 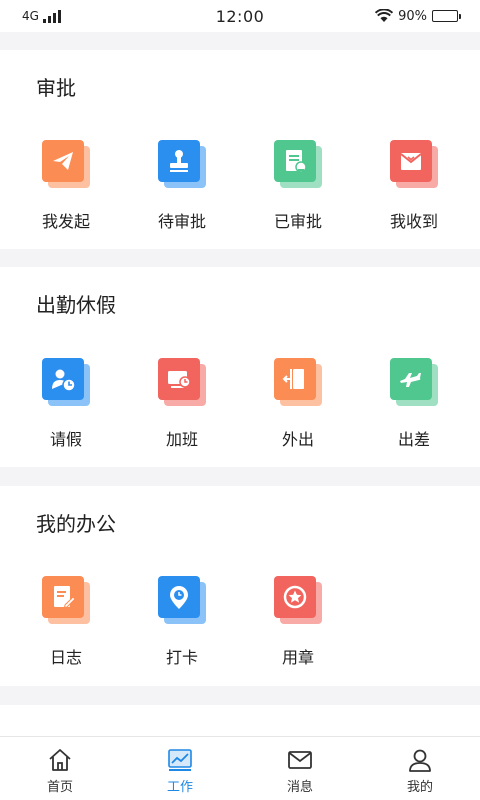 I want to click on approval-item-received: 我收到, so click(x=414, y=186).